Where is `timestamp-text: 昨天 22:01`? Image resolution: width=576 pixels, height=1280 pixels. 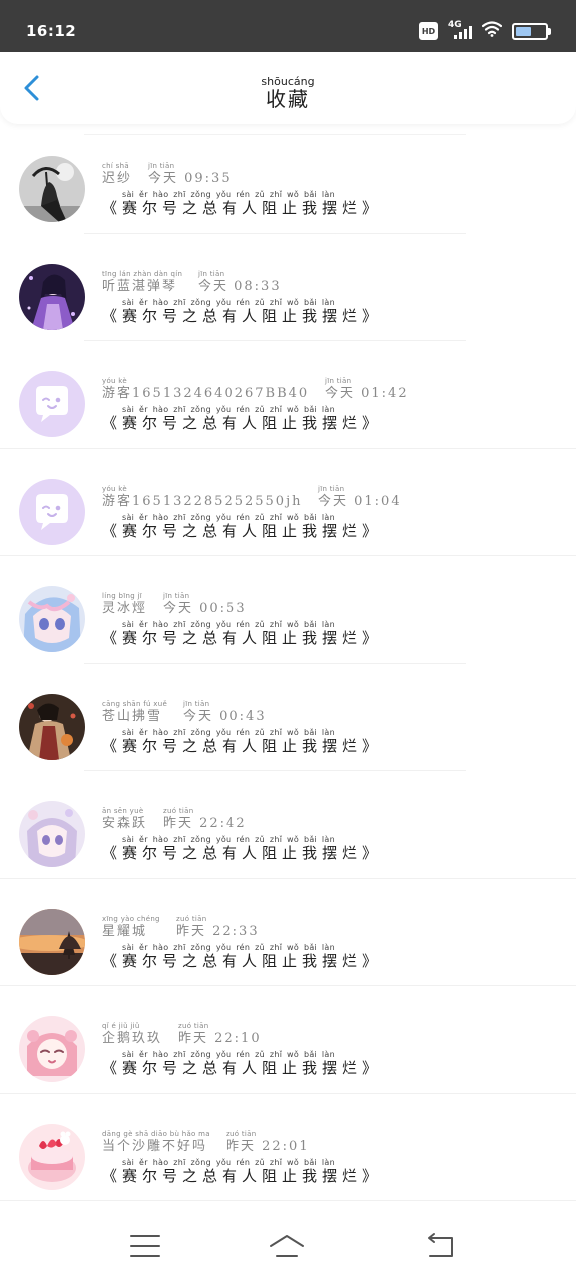
timestamp-text: 昨天 22:01 is located at coordinates (268, 1146).